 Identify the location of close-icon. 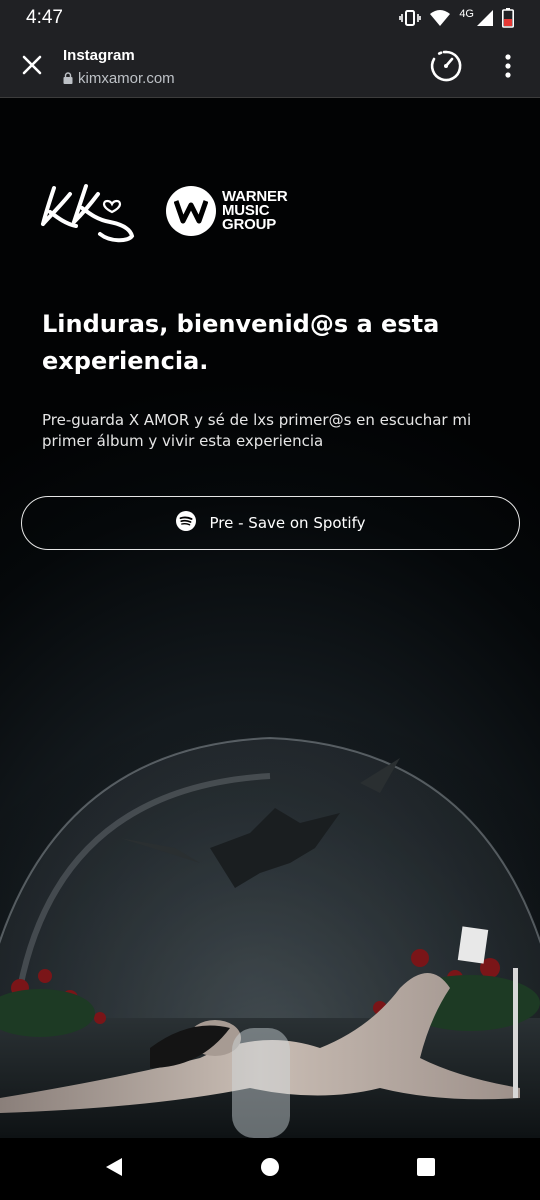
(32, 67).